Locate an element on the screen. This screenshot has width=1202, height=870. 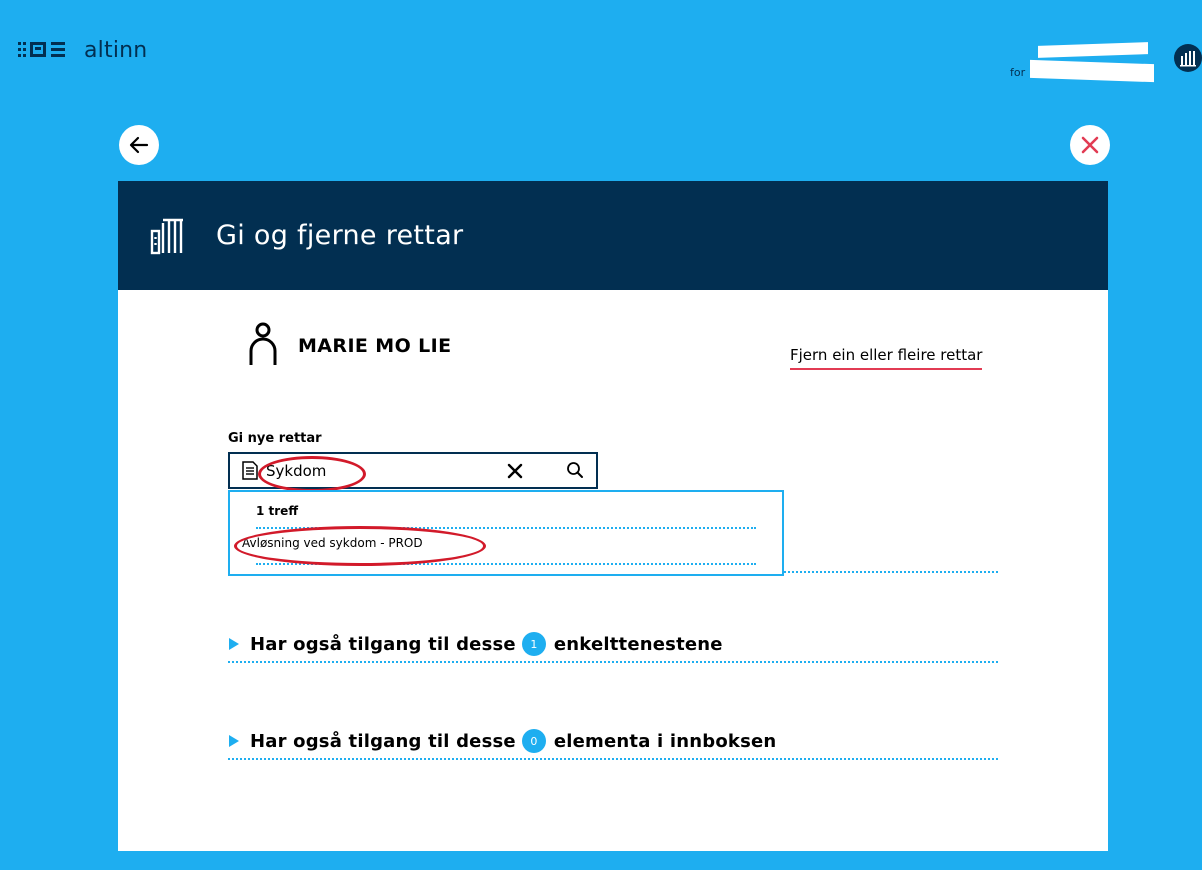
altinn-logo: altinn is located at coordinates (82, 50).